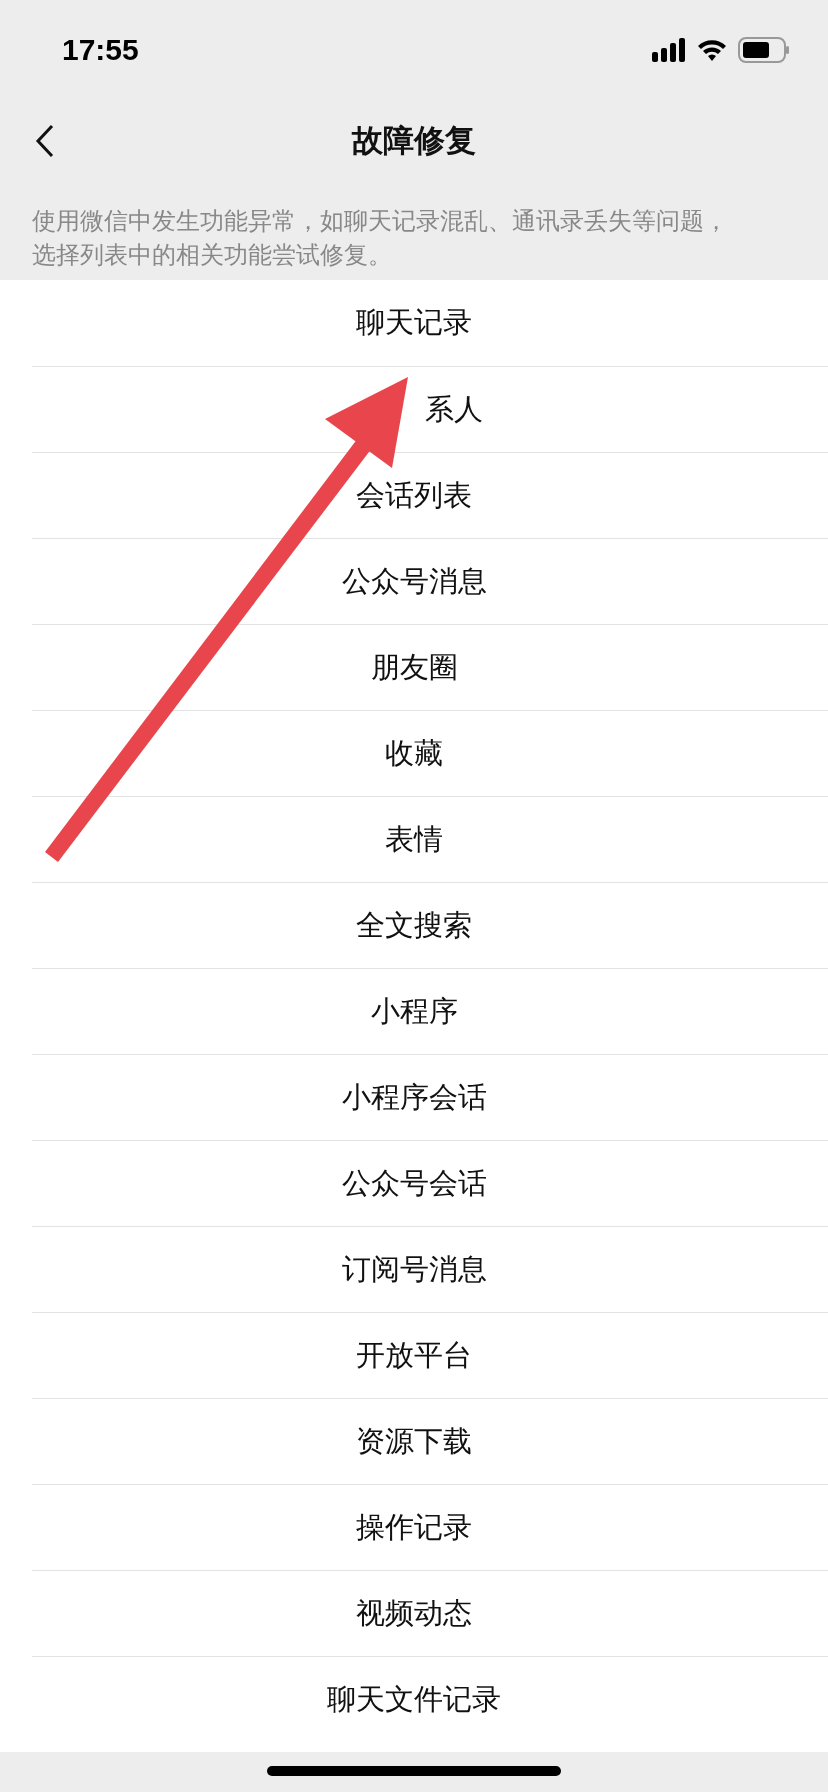 Image resolution: width=828 pixels, height=1792 pixels. I want to click on list-item: 小程序会话, so click(414, 1097).